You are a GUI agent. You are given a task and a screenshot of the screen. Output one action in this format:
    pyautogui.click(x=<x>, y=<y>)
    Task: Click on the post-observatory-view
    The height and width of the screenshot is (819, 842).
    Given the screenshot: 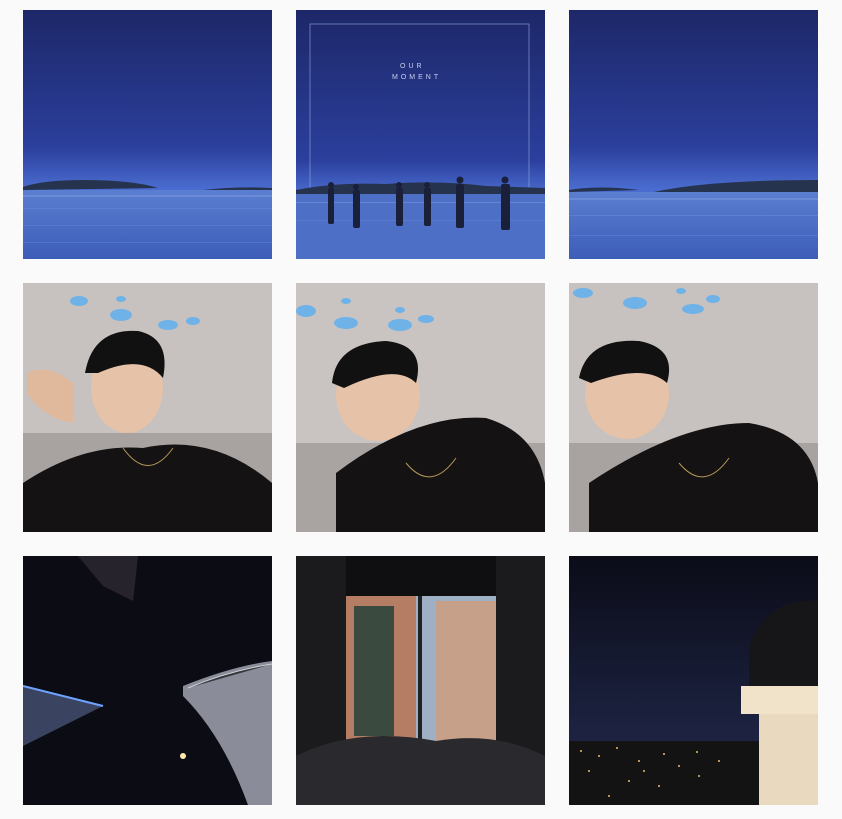 What is the action you would take?
    pyautogui.click(x=693, y=680)
    